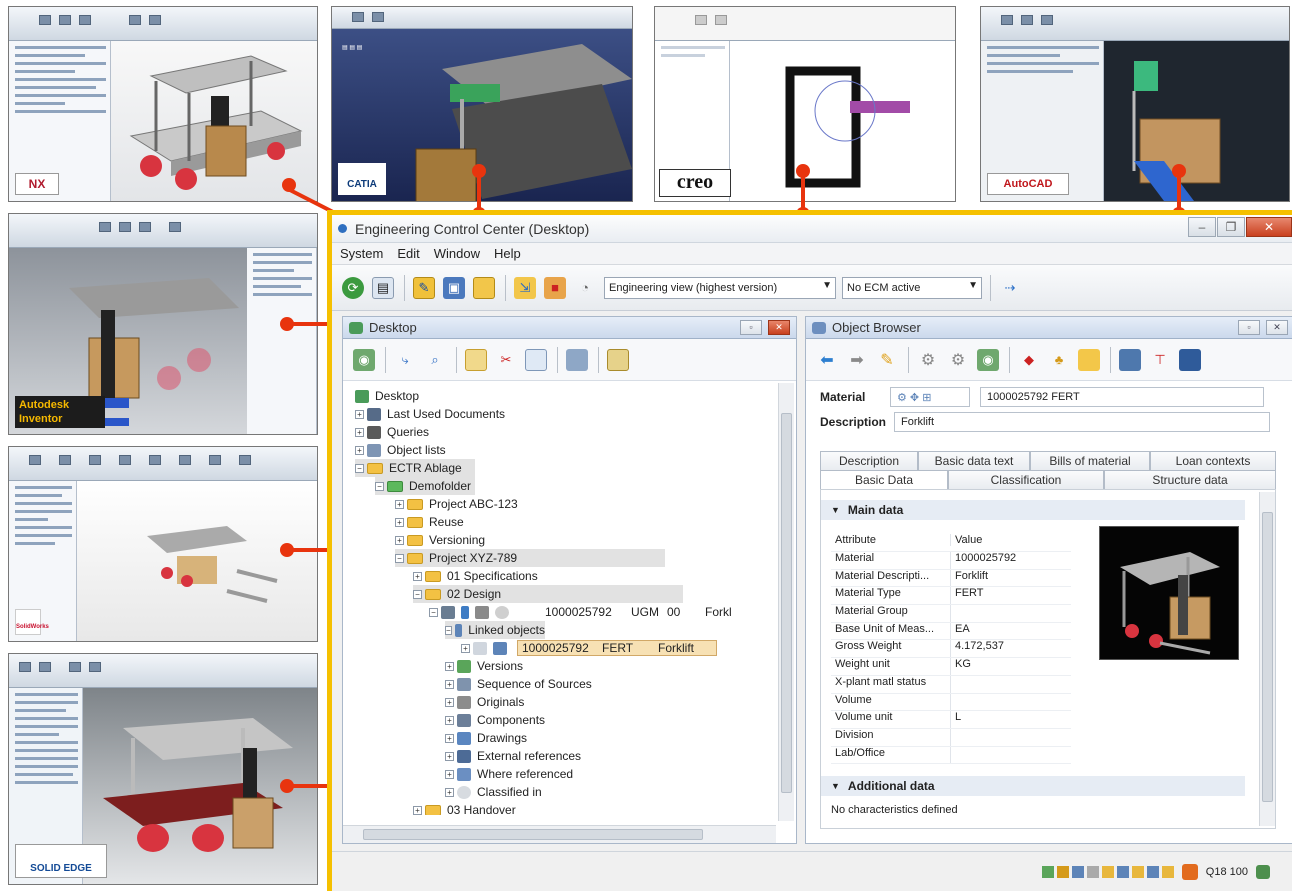  What do you see at coordinates (1213, 461) in the screenshot?
I see `tab-loan-contexts: Loan contexts` at bounding box center [1213, 461].